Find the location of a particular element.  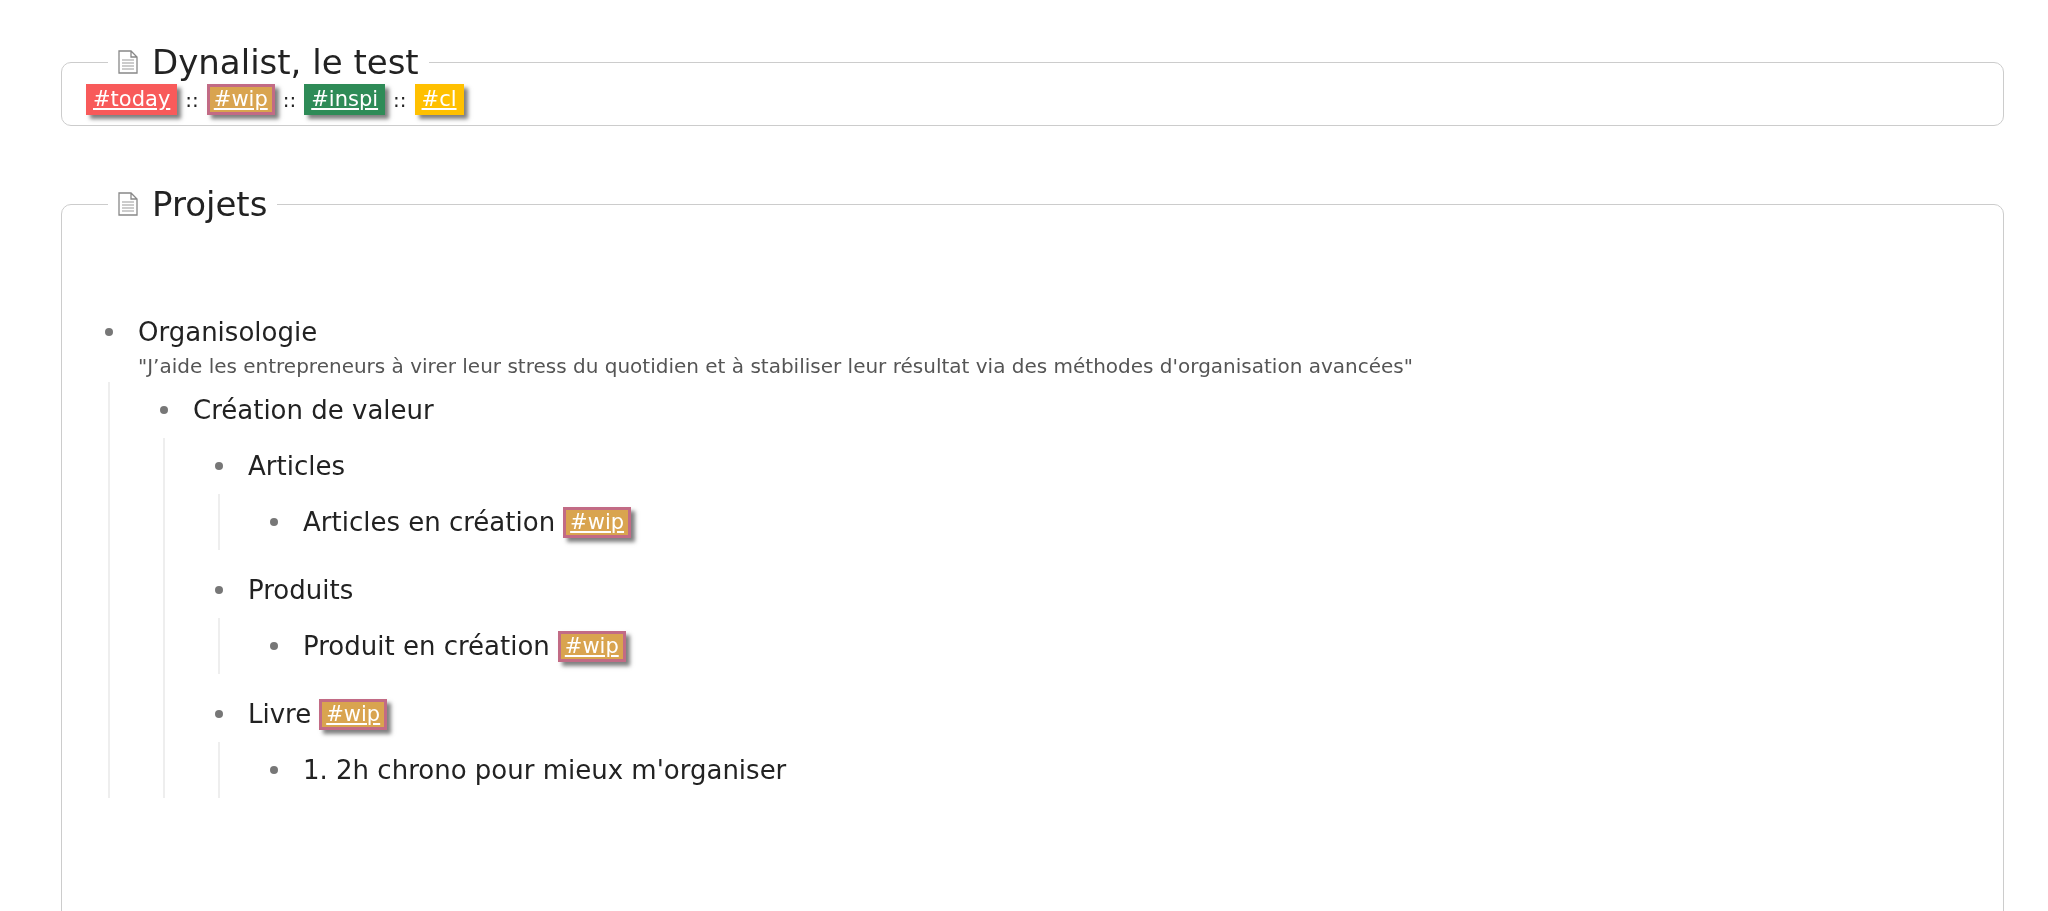

item-text: 1. 2h chrono pour mieux m'organiser is located at coordinates (545, 770).